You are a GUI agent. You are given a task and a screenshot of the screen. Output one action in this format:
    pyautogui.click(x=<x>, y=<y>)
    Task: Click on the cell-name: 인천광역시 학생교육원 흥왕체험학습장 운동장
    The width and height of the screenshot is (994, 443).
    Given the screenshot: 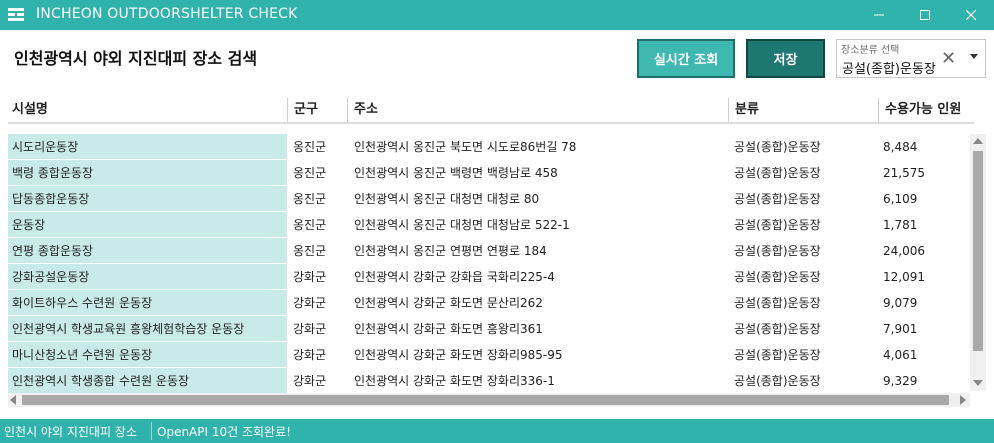 What is the action you would take?
    pyautogui.click(x=147, y=329)
    